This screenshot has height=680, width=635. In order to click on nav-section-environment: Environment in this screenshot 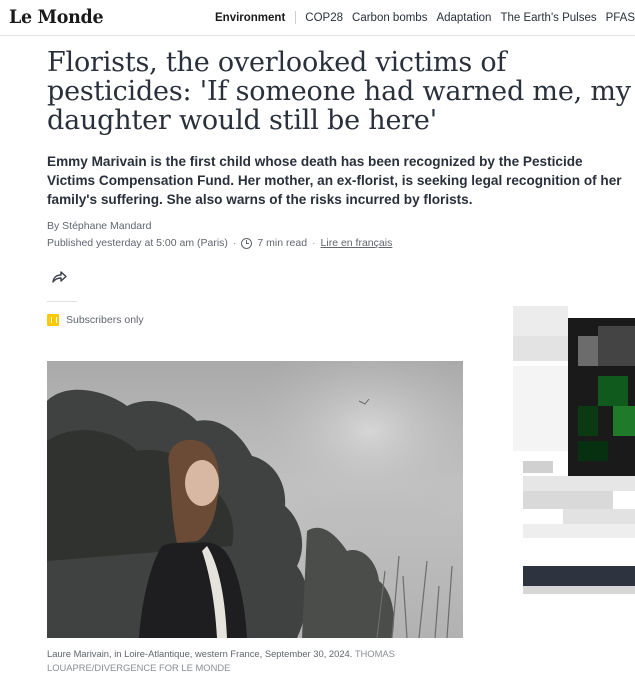, I will do `click(250, 18)`.